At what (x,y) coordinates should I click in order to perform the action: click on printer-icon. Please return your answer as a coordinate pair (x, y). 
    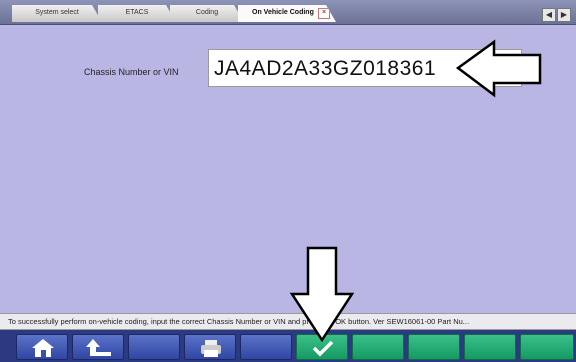
    Looking at the image, I should click on (211, 348).